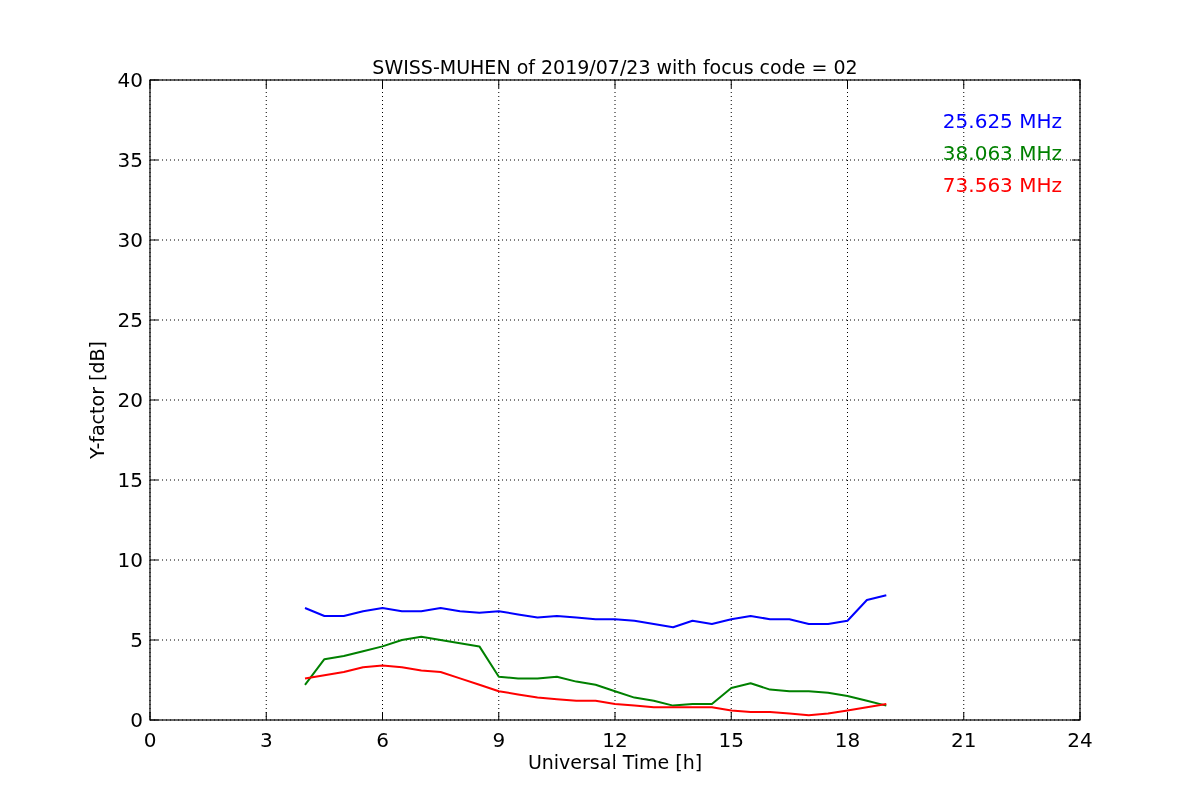 The width and height of the screenshot is (1200, 800). I want to click on tick-label: 20, so click(130, 400).